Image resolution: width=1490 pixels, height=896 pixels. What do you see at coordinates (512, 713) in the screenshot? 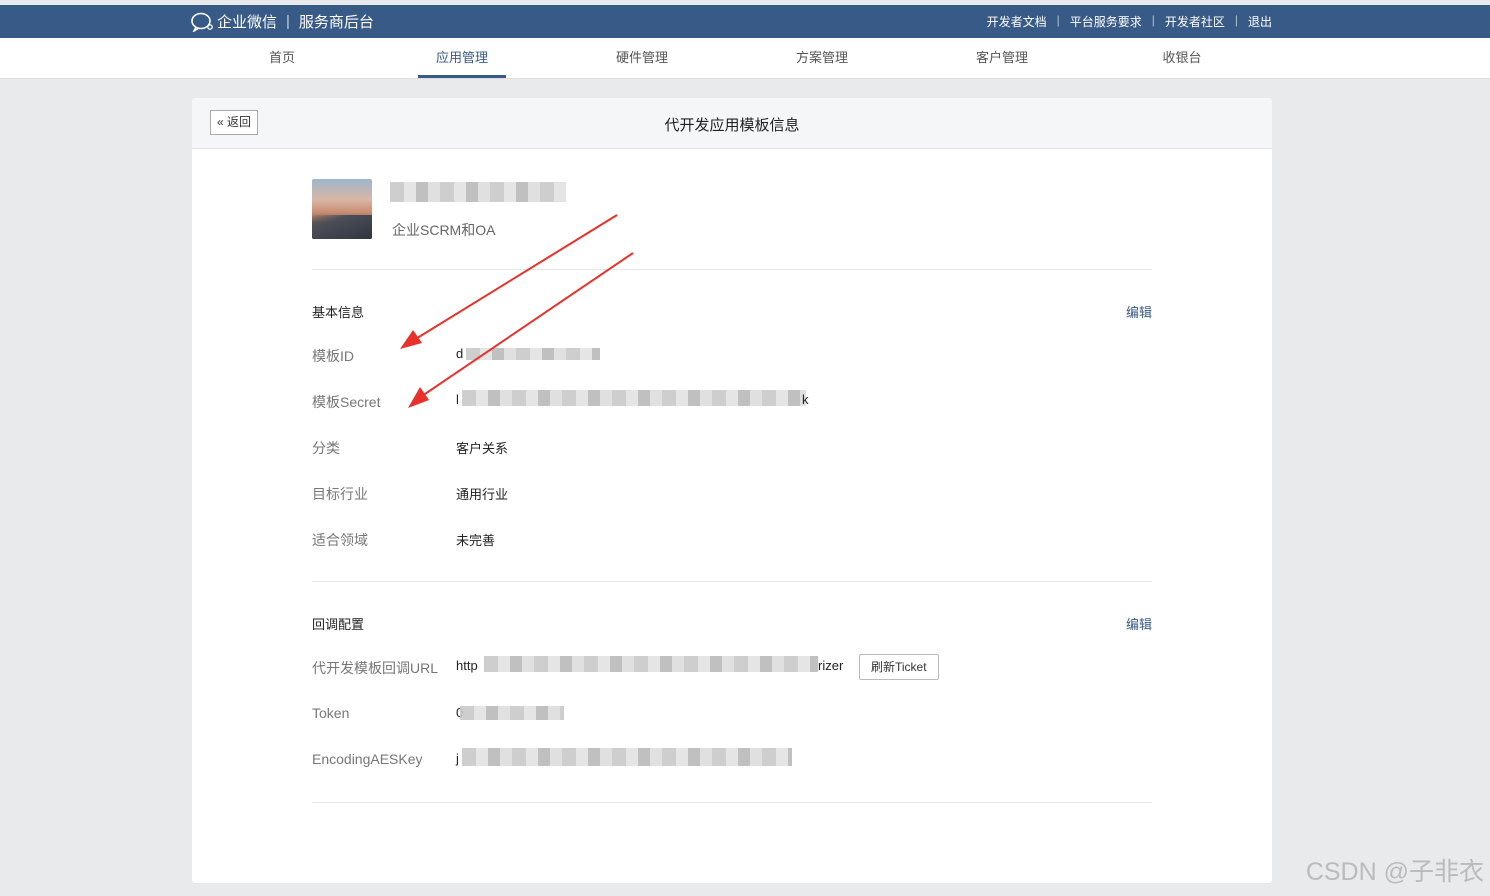
I see `token-redacted` at bounding box center [512, 713].